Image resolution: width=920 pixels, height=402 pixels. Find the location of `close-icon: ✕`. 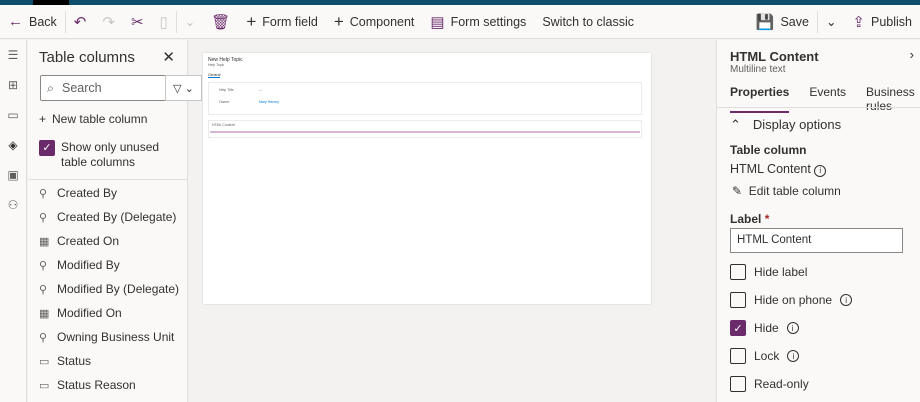

close-icon: ✕ is located at coordinates (168, 57).